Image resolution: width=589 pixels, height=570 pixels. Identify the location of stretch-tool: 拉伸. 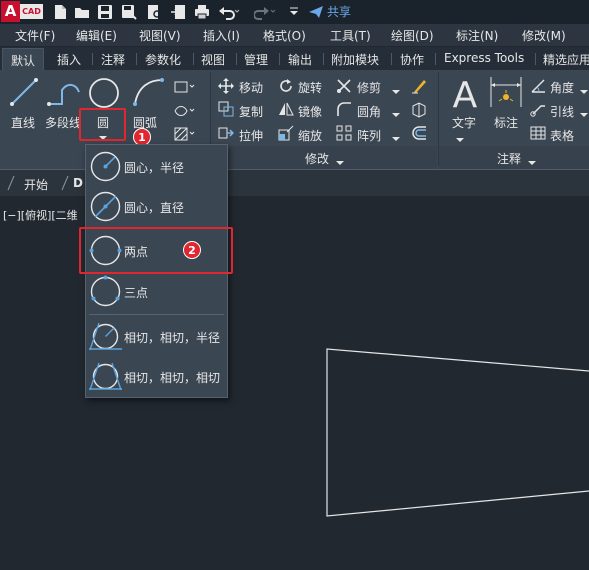
(251, 135).